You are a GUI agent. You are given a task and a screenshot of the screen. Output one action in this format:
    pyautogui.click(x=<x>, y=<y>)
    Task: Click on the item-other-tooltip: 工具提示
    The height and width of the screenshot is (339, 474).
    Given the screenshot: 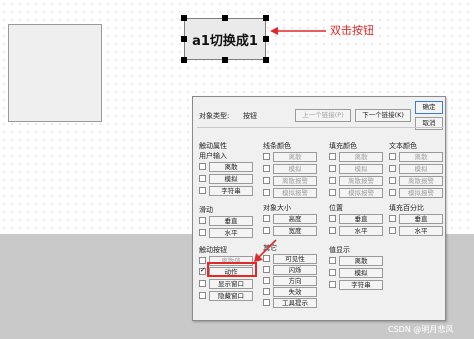 What is the action you would take?
    pyautogui.click(x=291, y=303)
    